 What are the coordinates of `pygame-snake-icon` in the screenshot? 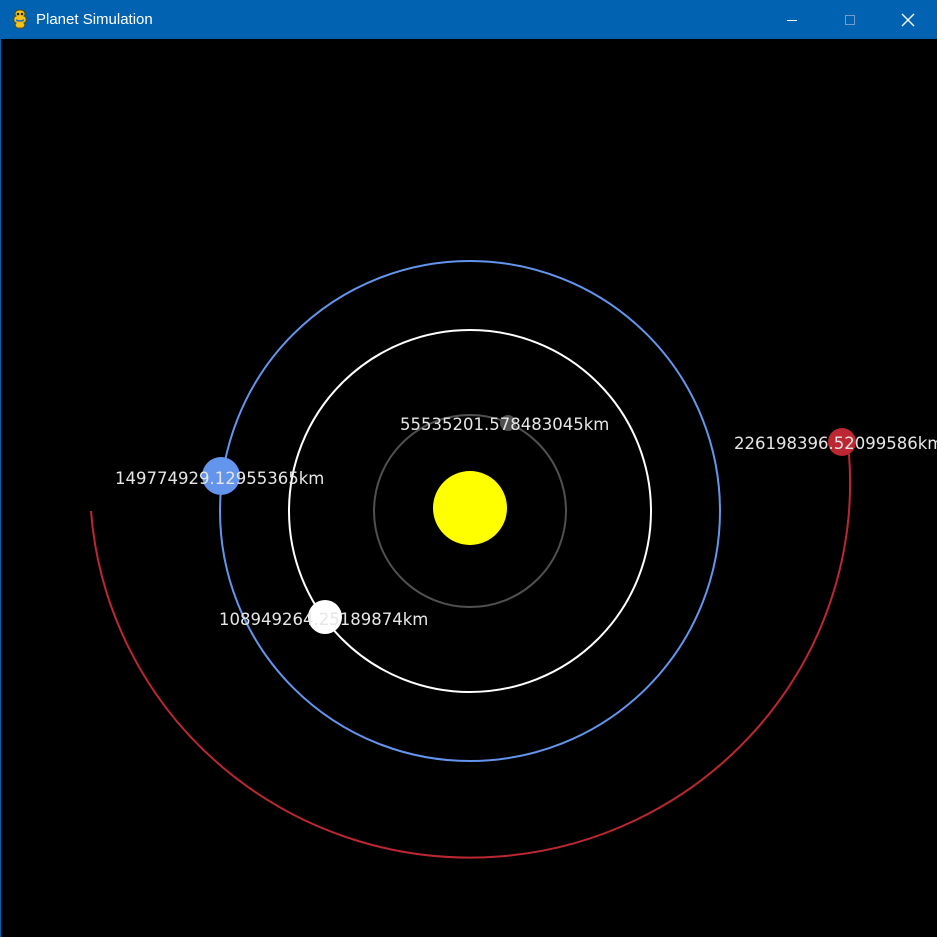 It's located at (20, 19).